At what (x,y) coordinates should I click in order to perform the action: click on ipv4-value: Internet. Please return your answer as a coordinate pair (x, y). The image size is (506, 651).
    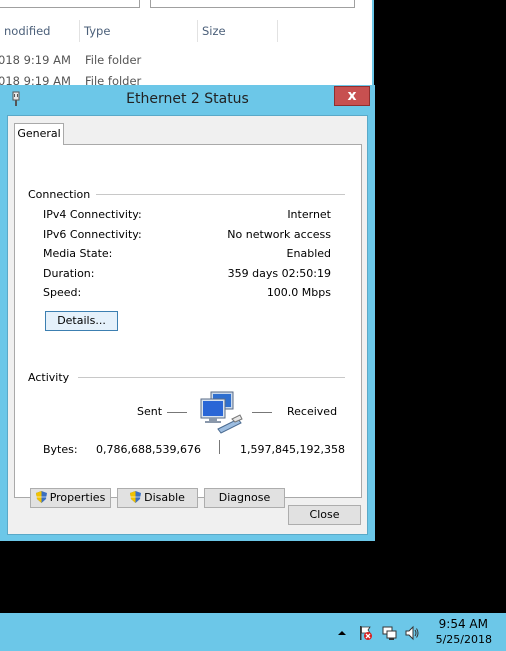
    Looking at the image, I should click on (309, 214).